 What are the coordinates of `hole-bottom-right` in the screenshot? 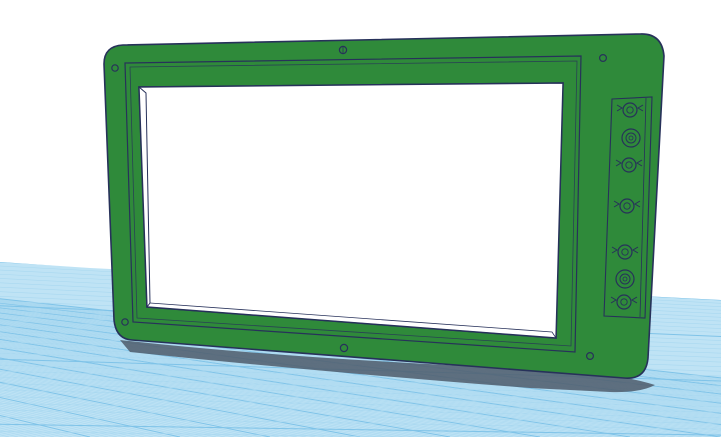 It's located at (589, 356).